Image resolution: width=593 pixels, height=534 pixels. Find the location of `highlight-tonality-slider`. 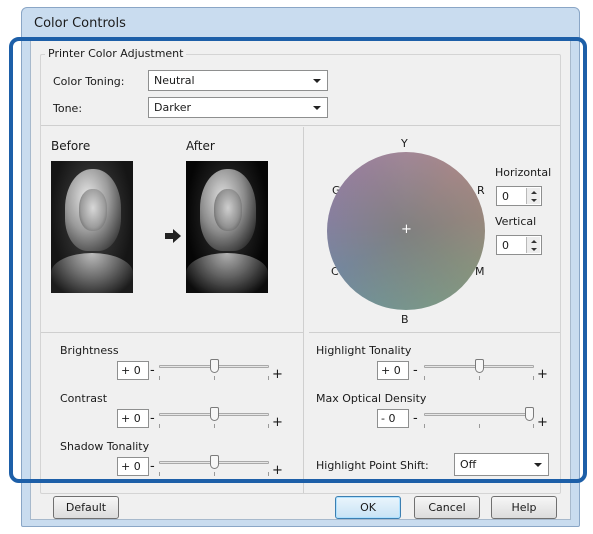

highlight-tonality-slider is located at coordinates (479, 370).